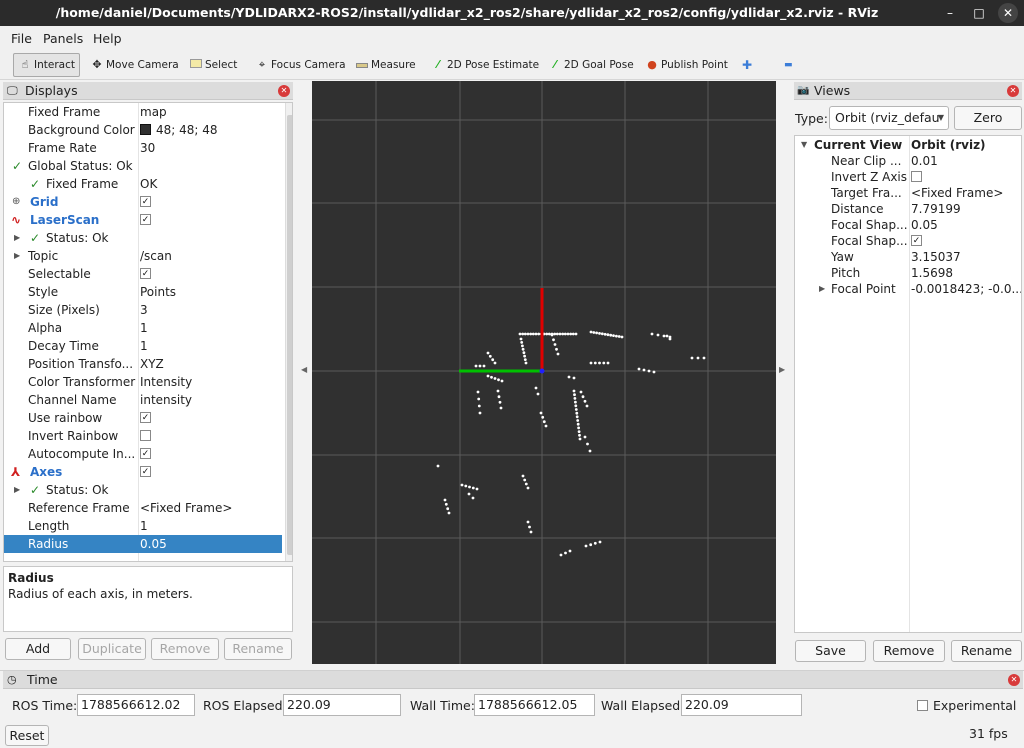 The image size is (1024, 748). Describe the element at coordinates (908, 193) in the screenshot. I see `property-row: Target Fra... <Fixed Frame>` at that location.